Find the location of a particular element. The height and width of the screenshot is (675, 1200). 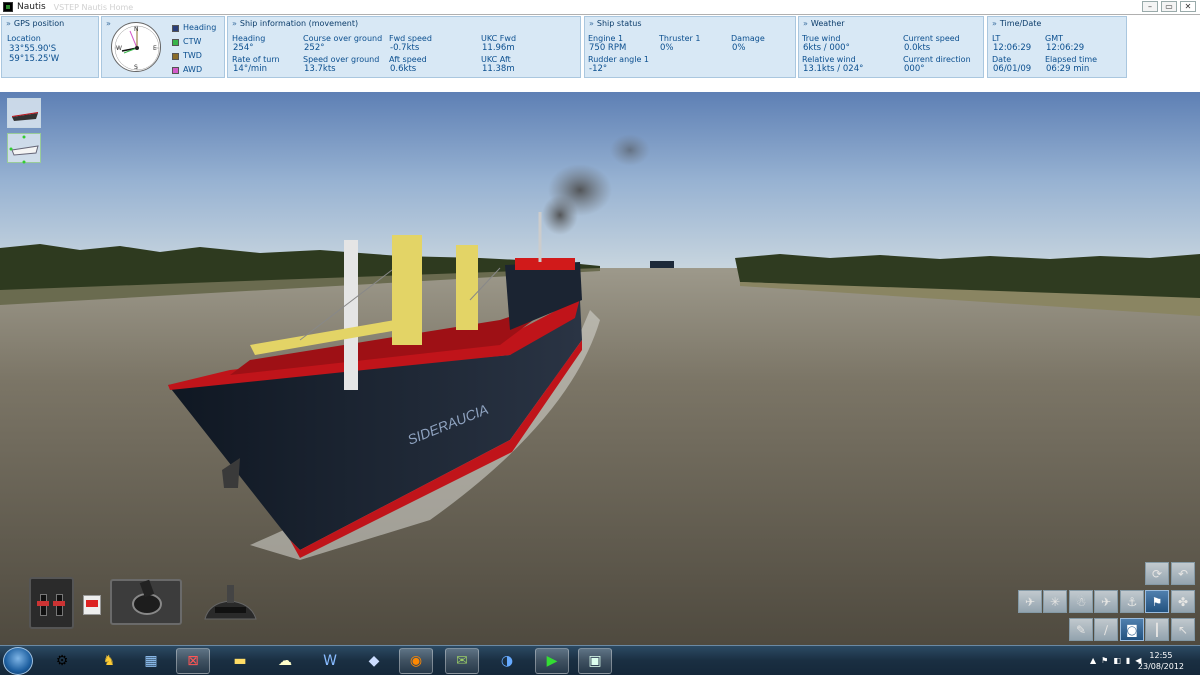

rate-of-turn-value: 14°/min is located at coordinates (250, 69).